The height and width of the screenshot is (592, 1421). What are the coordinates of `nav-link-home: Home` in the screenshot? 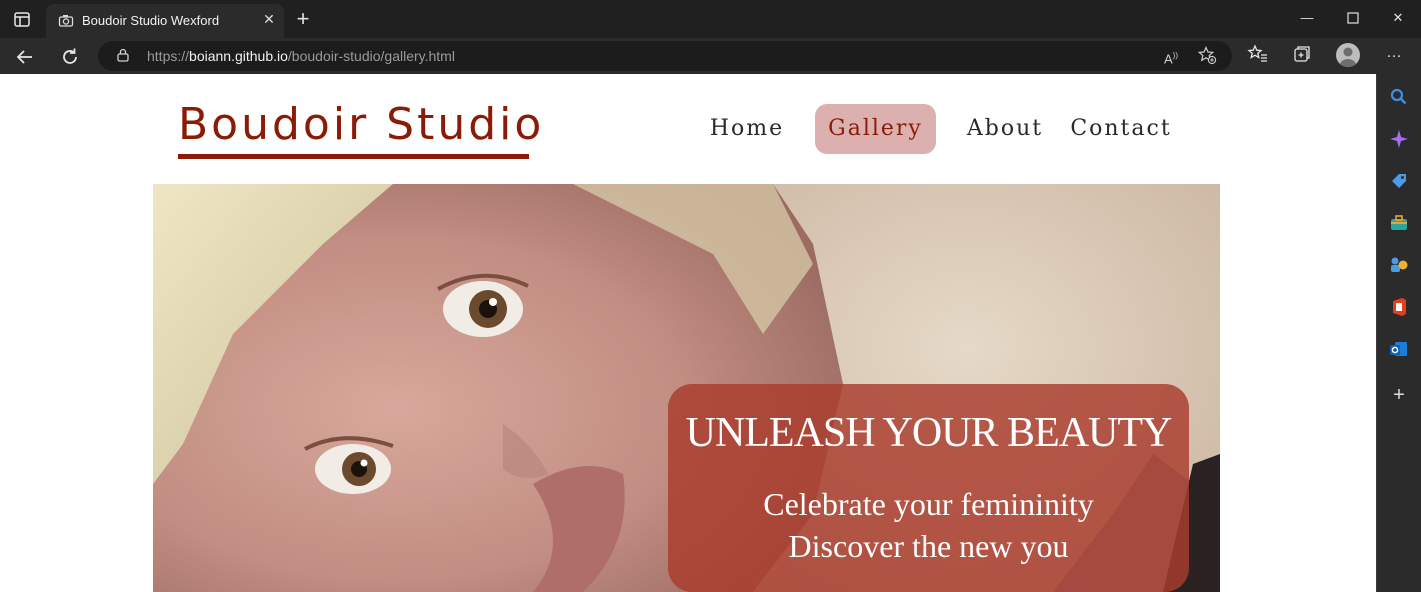 It's located at (747, 129).